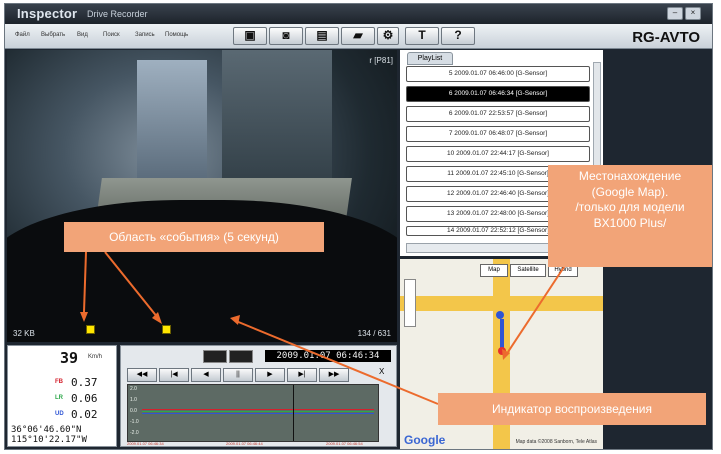 The image size is (721, 454). What do you see at coordinates (194, 237) in the screenshot?
I see `callout-event-area: Область «события» (5 секунд)` at bounding box center [194, 237].